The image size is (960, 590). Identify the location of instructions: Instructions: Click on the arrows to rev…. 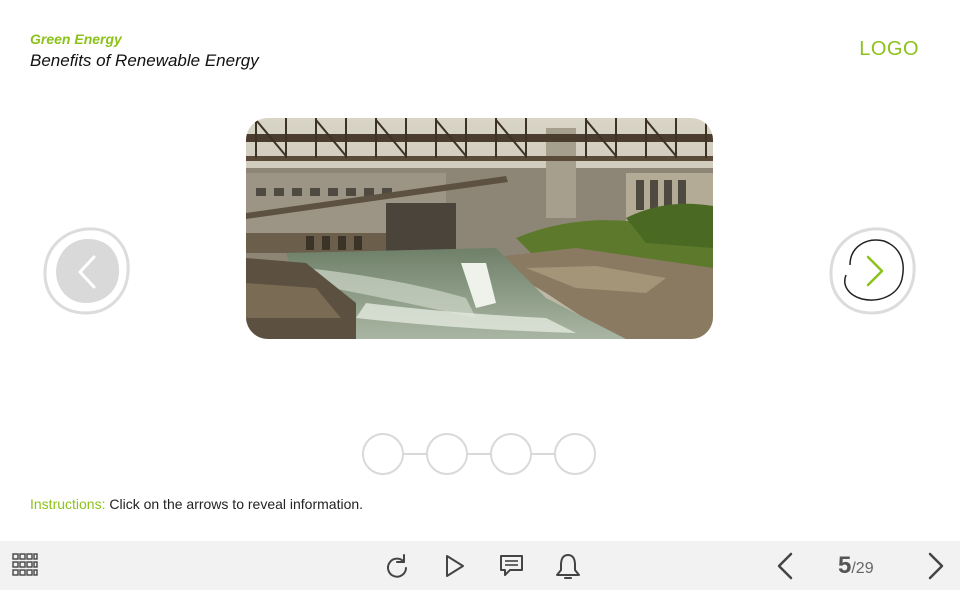
(196, 504).